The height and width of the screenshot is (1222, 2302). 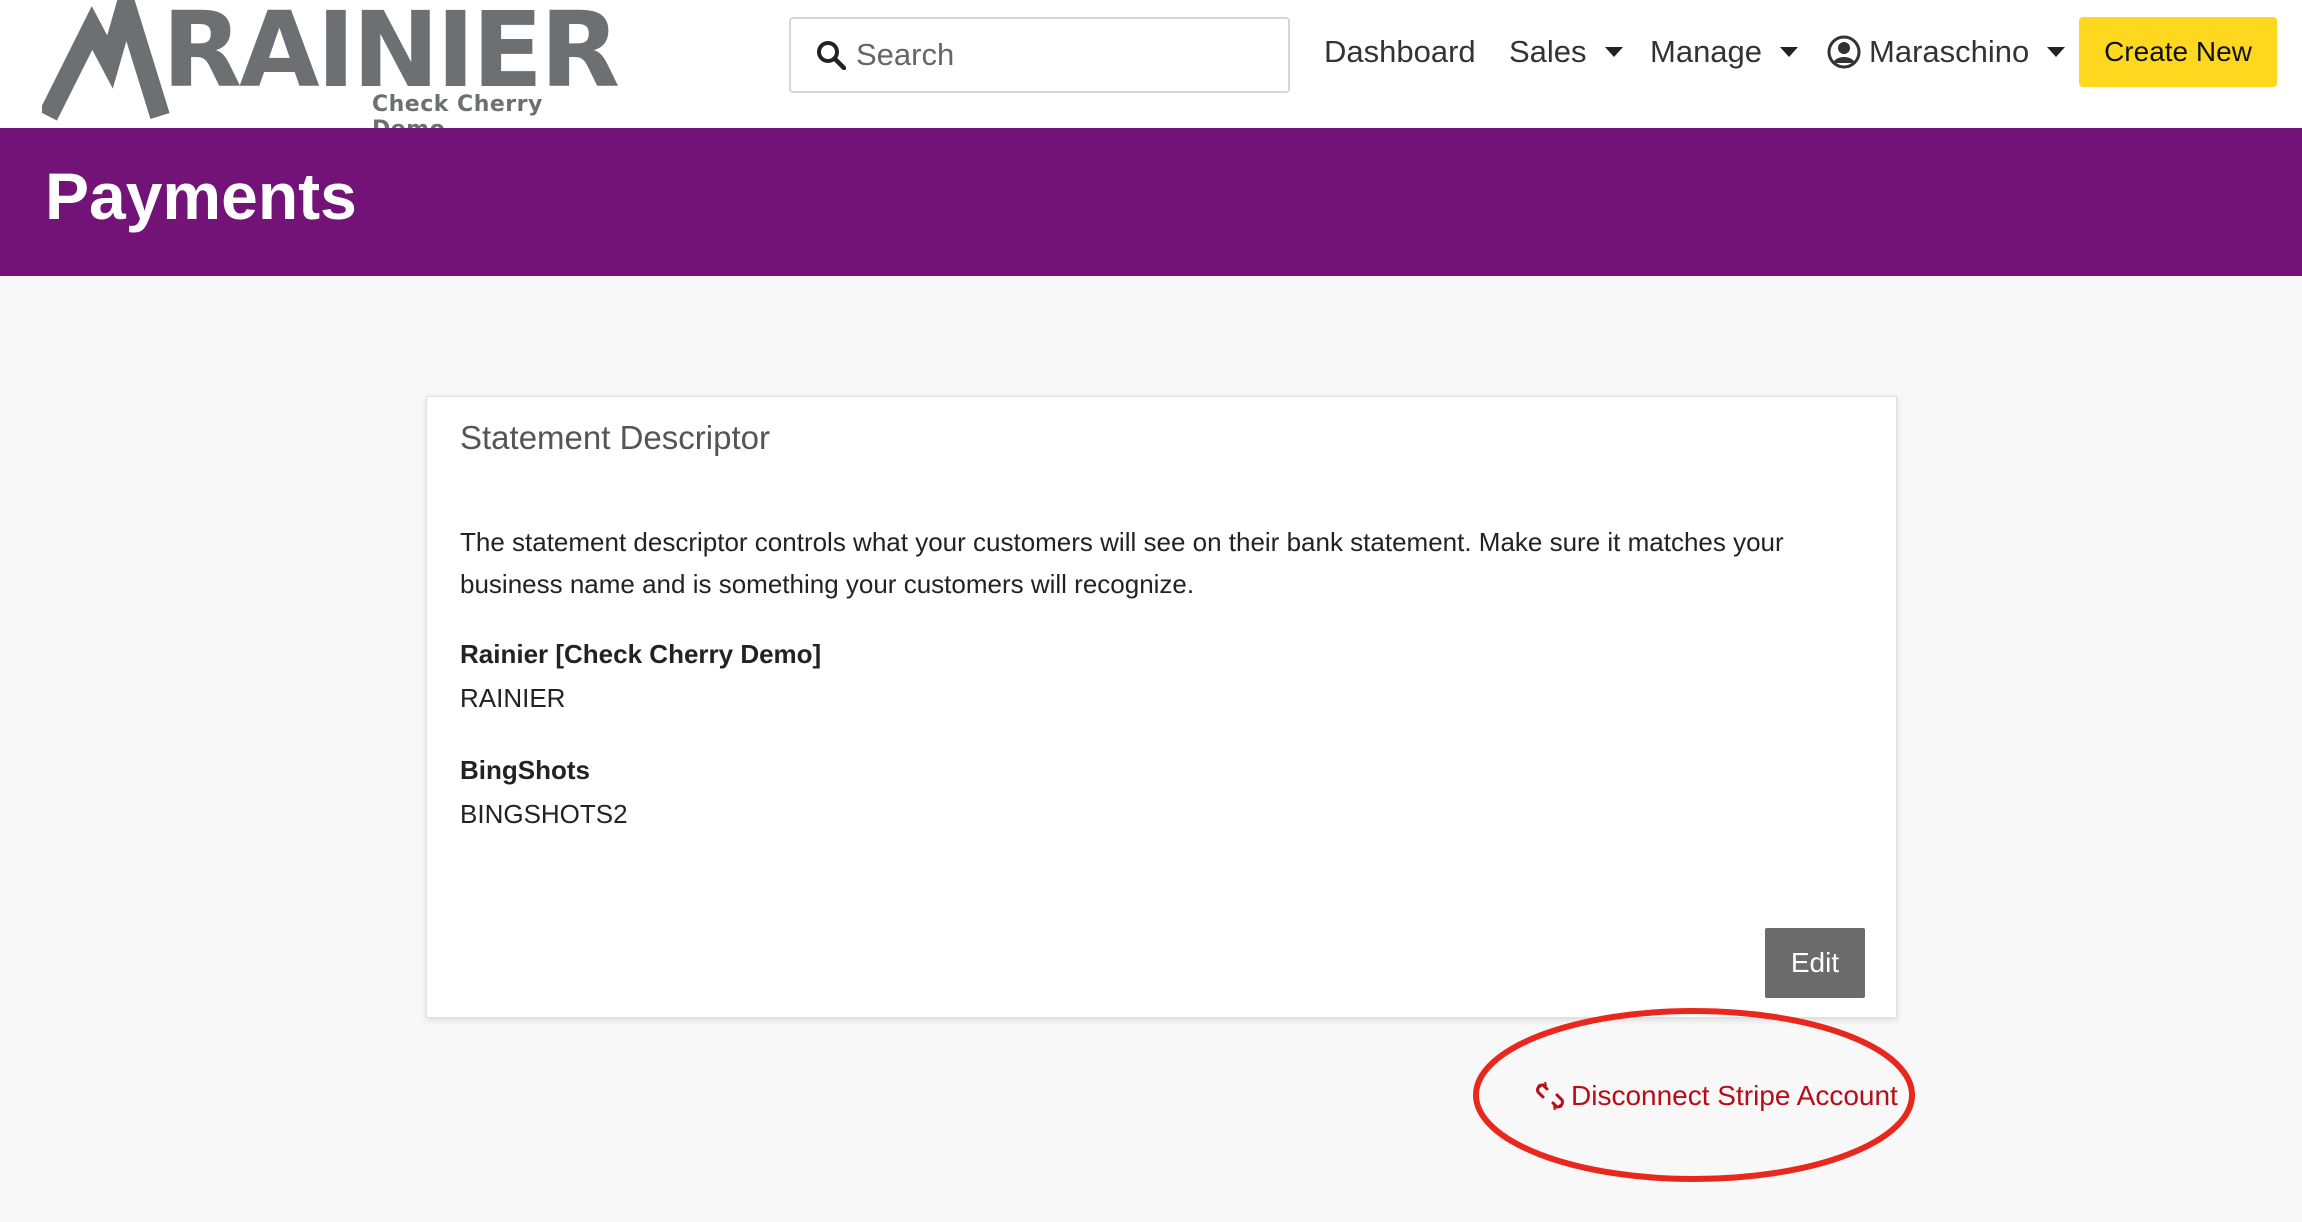 I want to click on user-circle-icon, so click(x=1844, y=52).